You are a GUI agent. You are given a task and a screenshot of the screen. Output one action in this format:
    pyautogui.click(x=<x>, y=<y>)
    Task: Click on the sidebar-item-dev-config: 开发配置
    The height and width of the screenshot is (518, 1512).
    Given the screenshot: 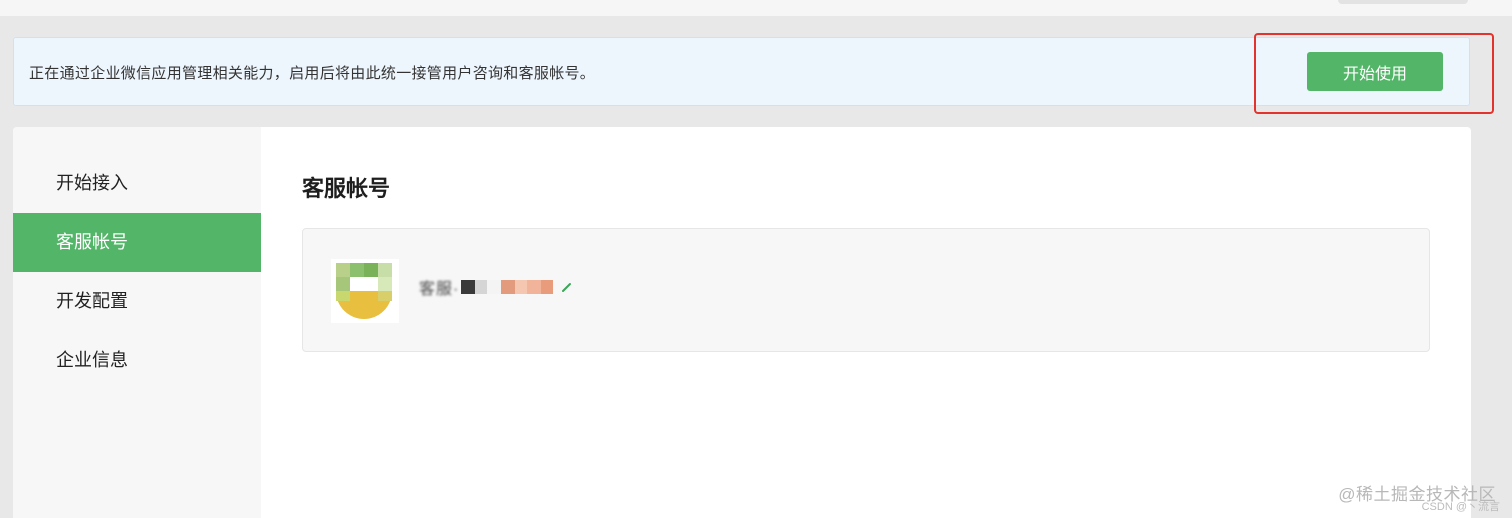 What is the action you would take?
    pyautogui.click(x=137, y=301)
    